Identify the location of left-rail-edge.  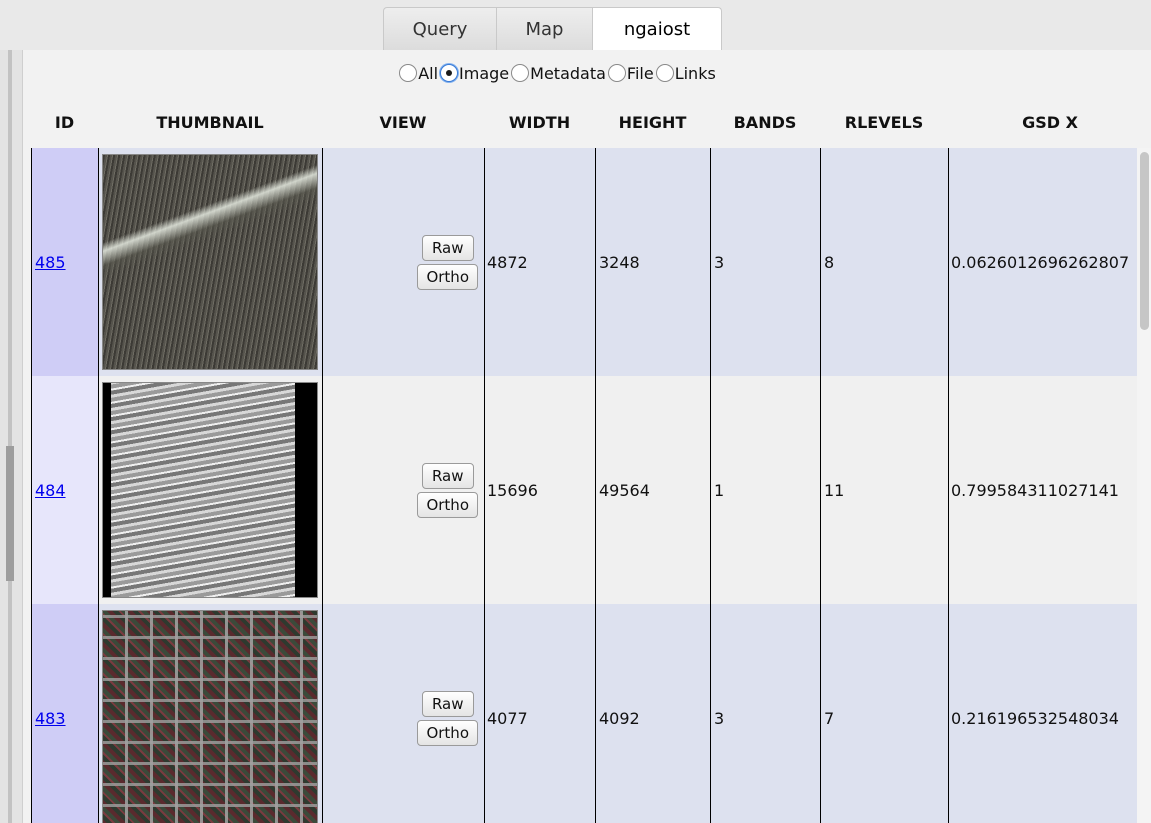
(10, 436).